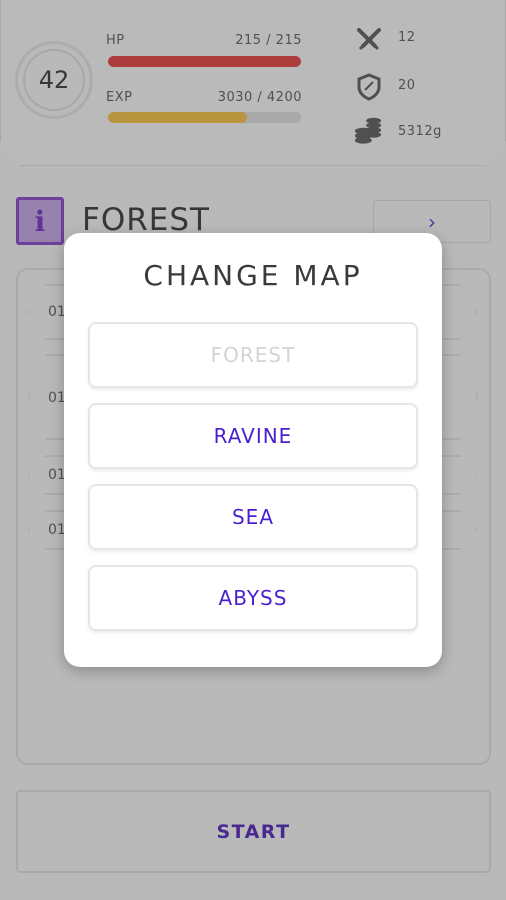 This screenshot has height=900, width=506. What do you see at coordinates (253, 436) in the screenshot?
I see `map-option-ravine: RAVINE` at bounding box center [253, 436].